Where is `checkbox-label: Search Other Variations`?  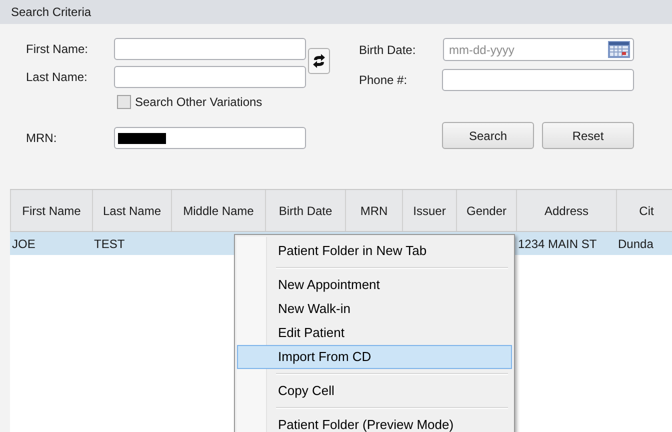 checkbox-label: Search Other Variations is located at coordinates (198, 102).